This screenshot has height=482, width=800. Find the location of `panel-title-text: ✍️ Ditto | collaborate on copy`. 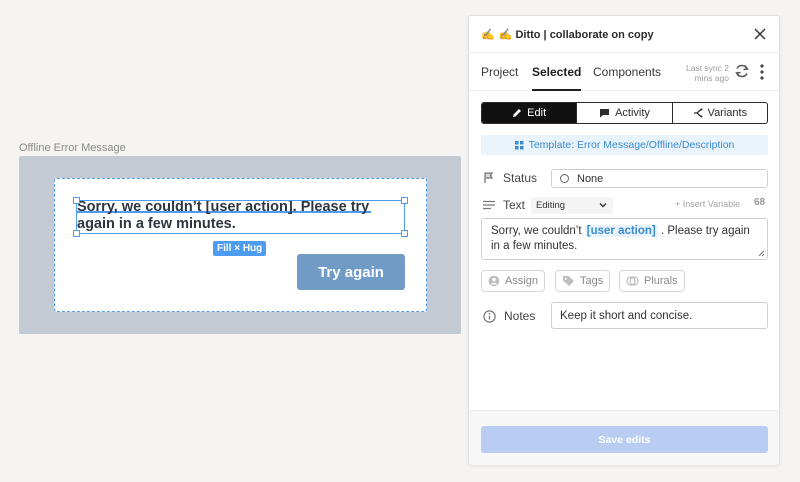

panel-title-text: ✍️ Ditto | collaborate on copy is located at coordinates (576, 34).